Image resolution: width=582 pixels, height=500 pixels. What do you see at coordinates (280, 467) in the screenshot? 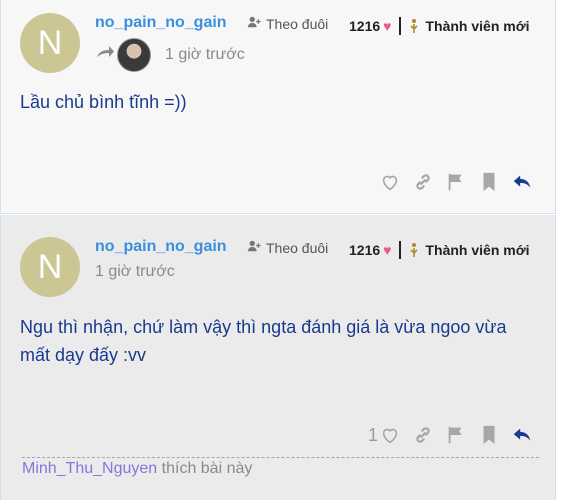
I see `liked-by: Minh_Thu_Nguyen thích bài này` at bounding box center [280, 467].